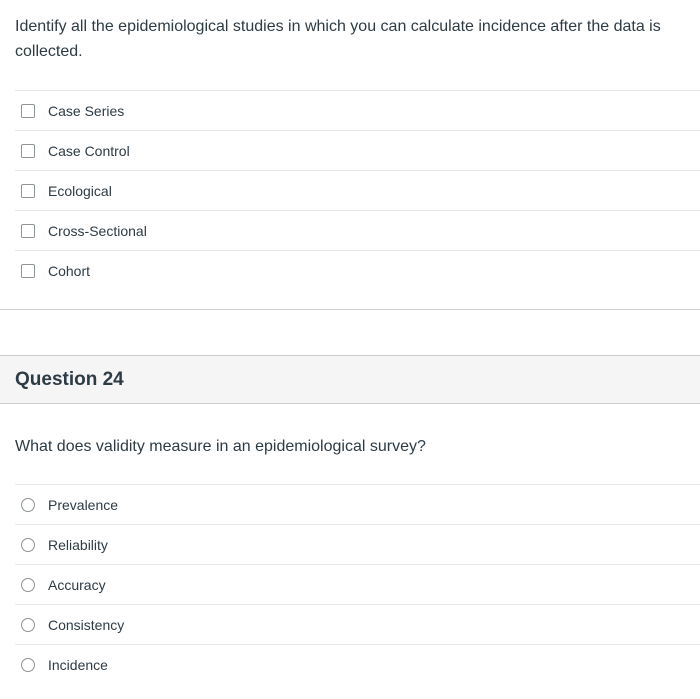  What do you see at coordinates (350, 379) in the screenshot?
I see `question-24-header: Question 24` at bounding box center [350, 379].